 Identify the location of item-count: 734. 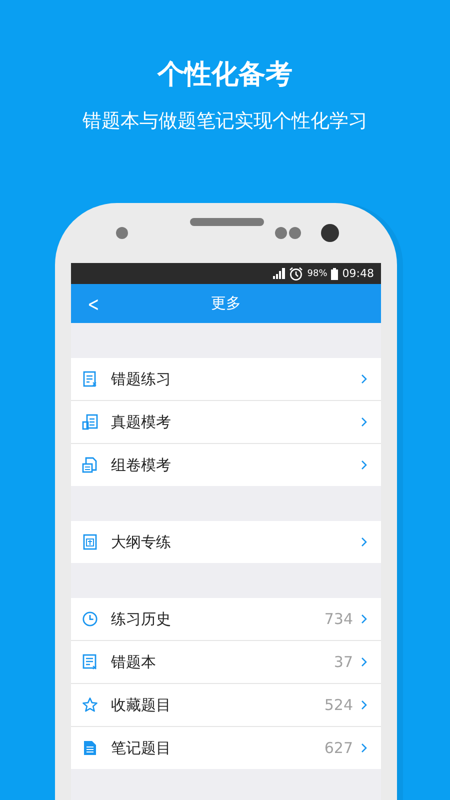
(338, 619).